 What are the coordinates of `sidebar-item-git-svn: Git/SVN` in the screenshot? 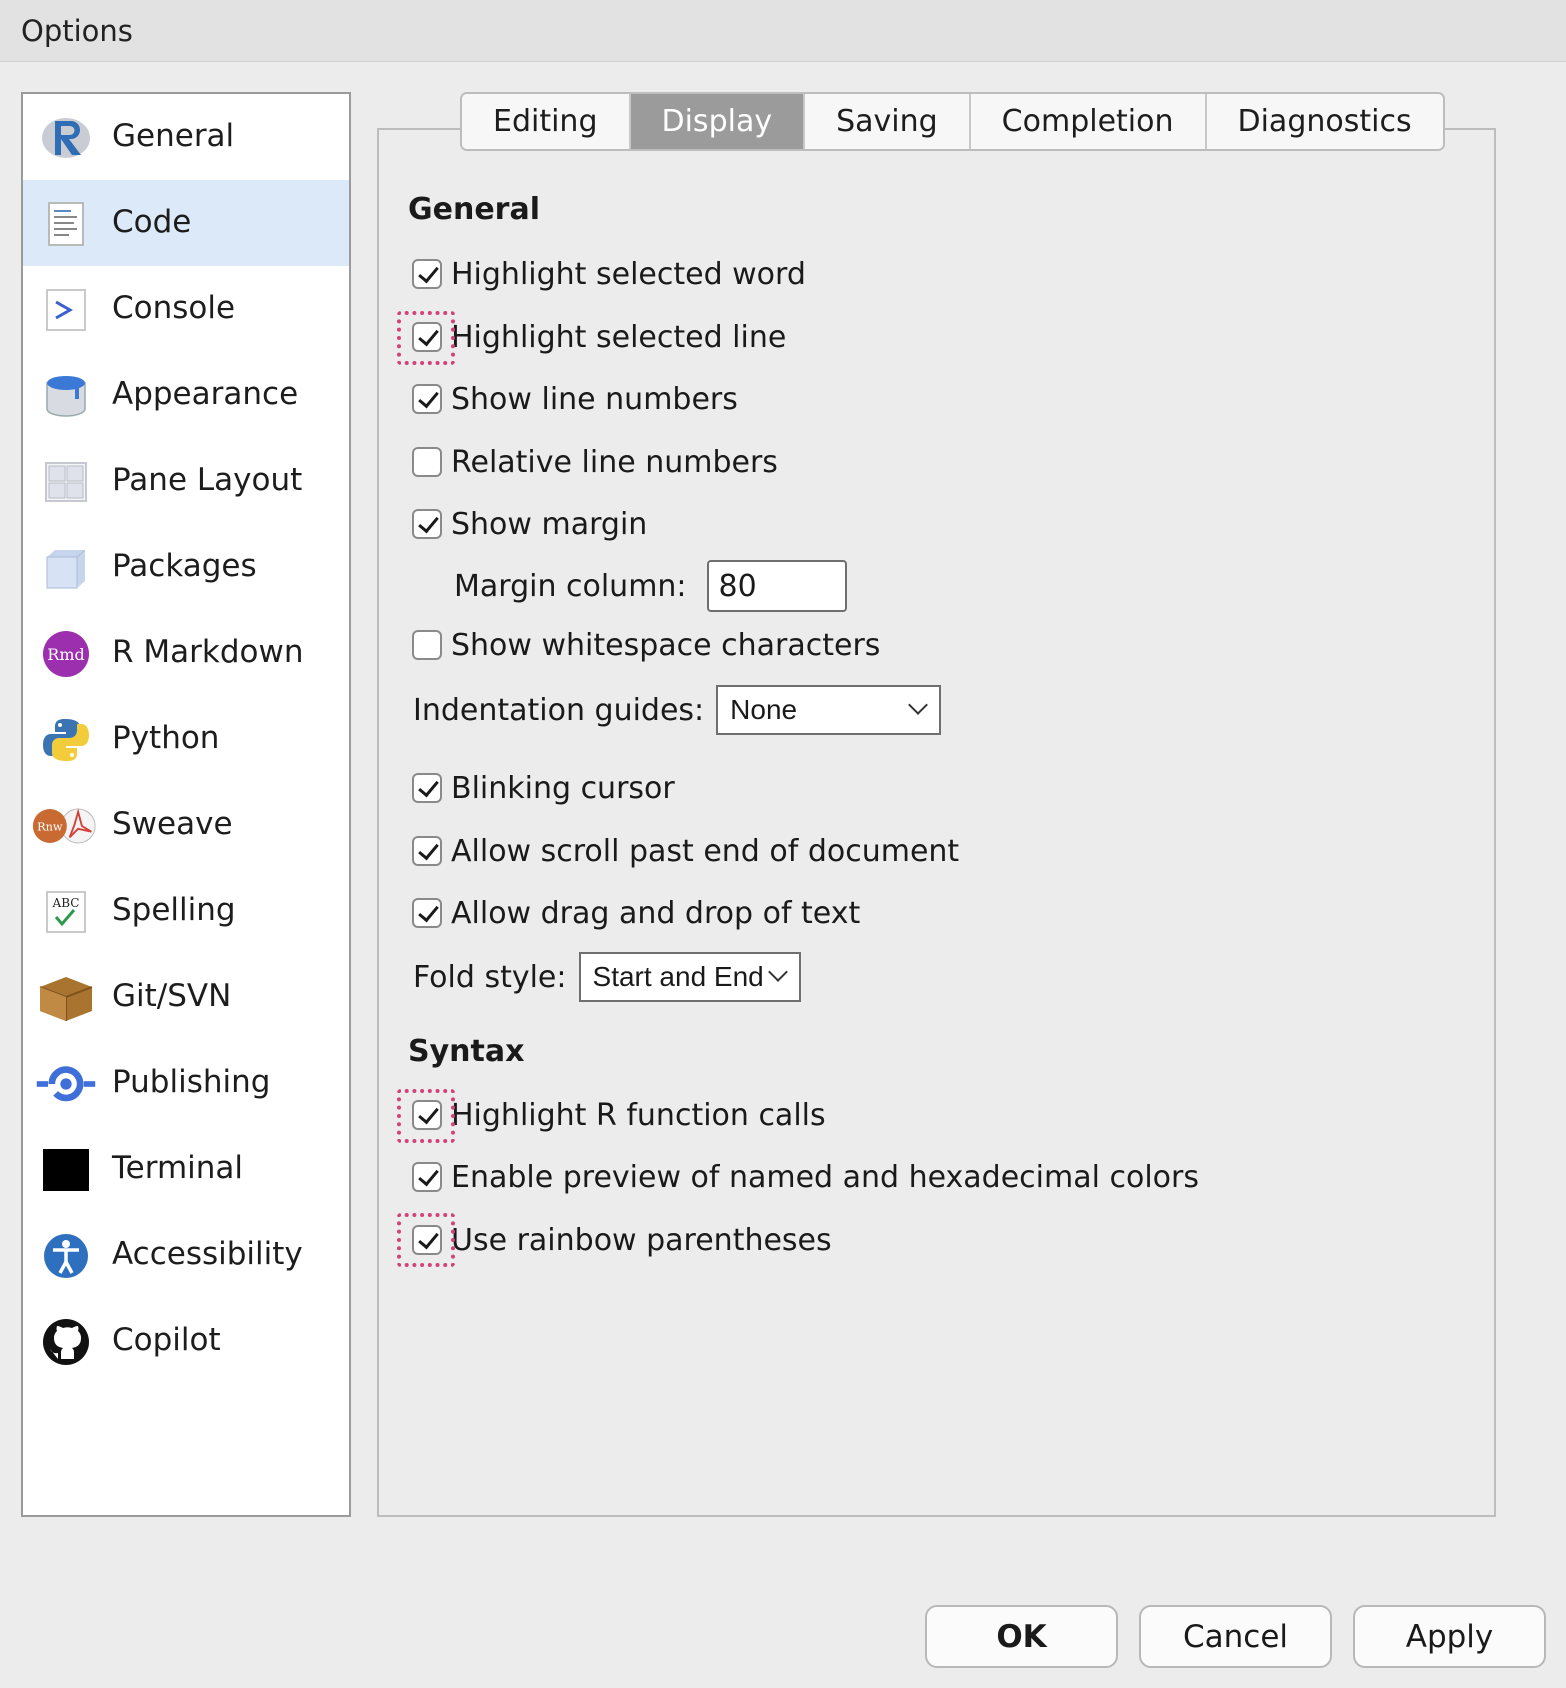 It's located at (186, 997).